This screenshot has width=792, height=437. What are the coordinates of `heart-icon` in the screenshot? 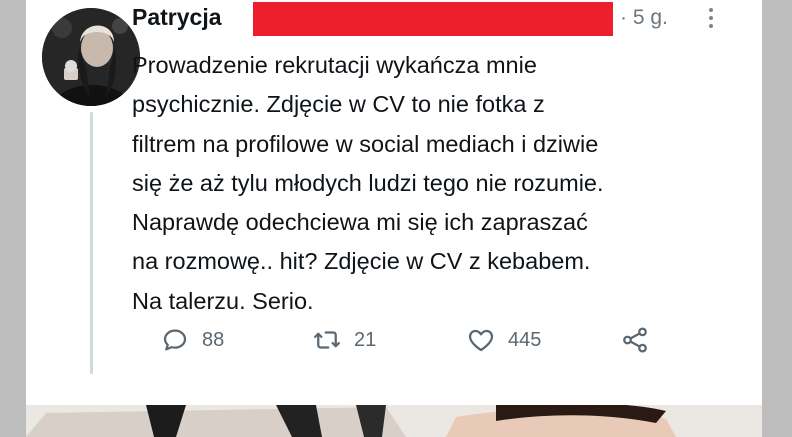 It's located at (481, 340).